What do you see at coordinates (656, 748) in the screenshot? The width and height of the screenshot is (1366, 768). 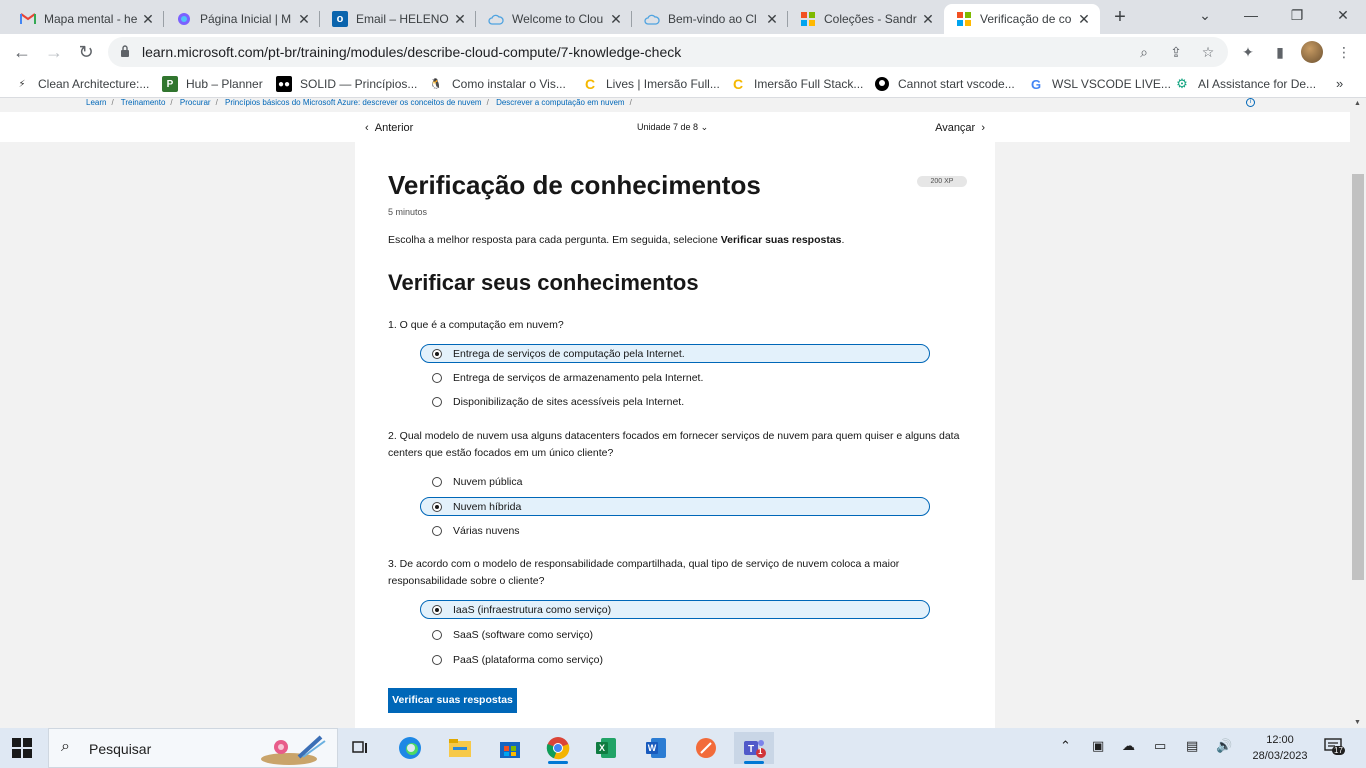 I see `word-icon: W` at bounding box center [656, 748].